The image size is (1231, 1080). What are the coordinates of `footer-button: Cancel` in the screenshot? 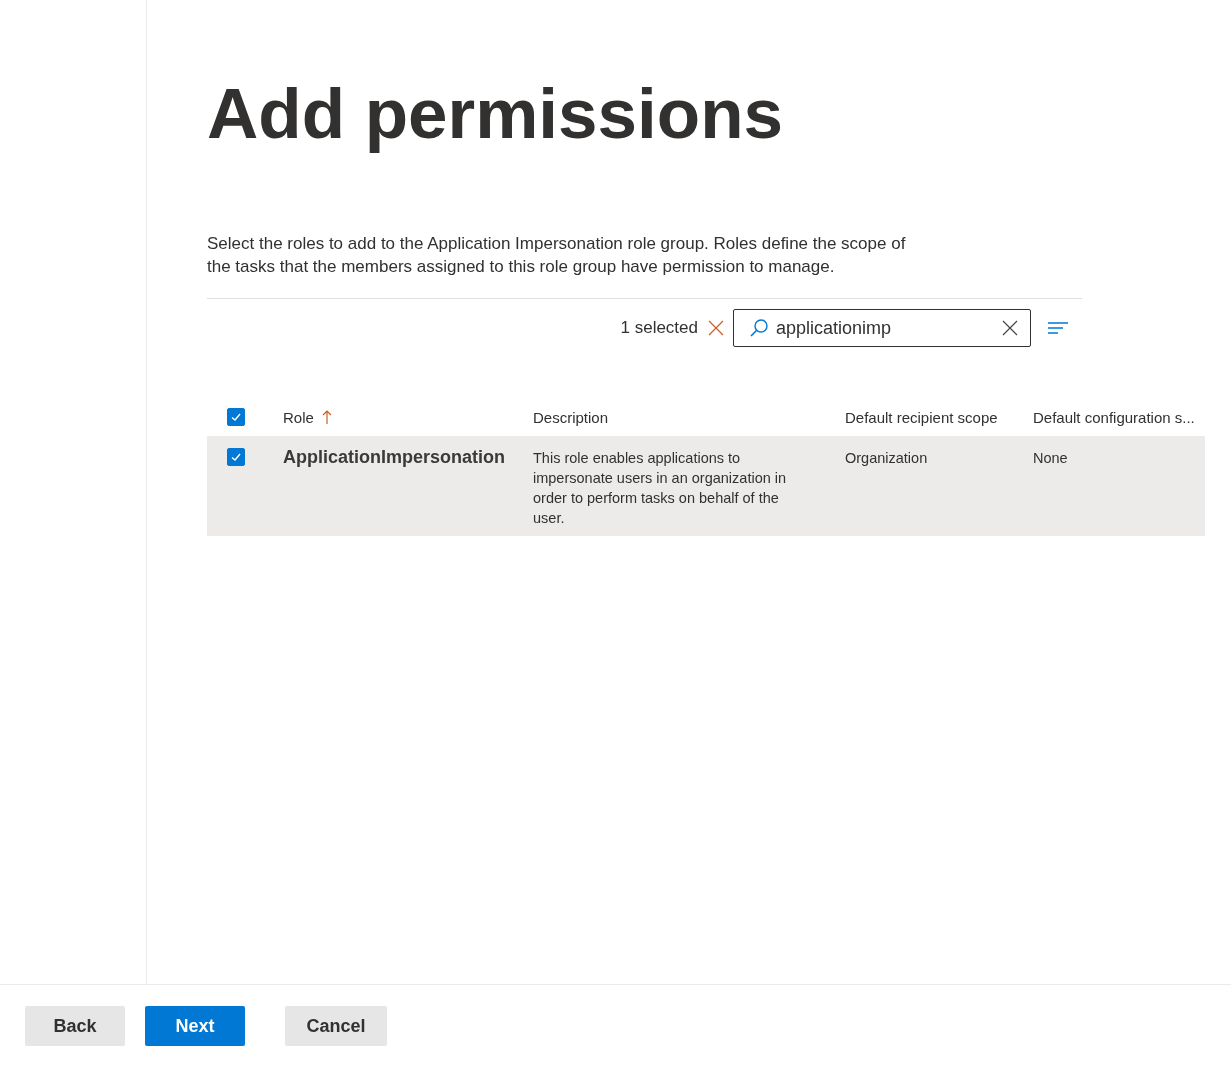 It's located at (336, 1026).